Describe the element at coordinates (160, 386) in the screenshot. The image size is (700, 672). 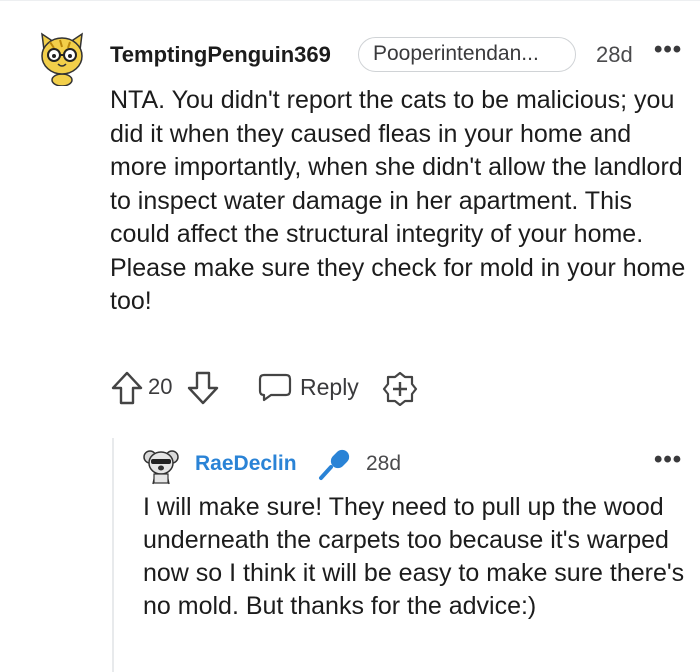
I see `vote-count: 20` at that location.